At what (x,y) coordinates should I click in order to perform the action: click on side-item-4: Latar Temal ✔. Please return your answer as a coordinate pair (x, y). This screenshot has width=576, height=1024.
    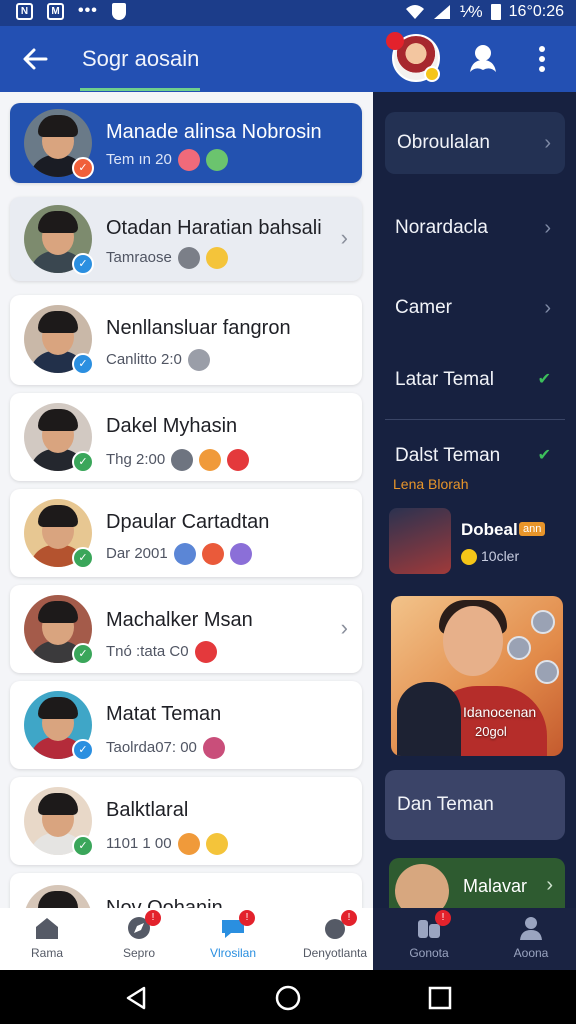
    Looking at the image, I should click on (475, 380).